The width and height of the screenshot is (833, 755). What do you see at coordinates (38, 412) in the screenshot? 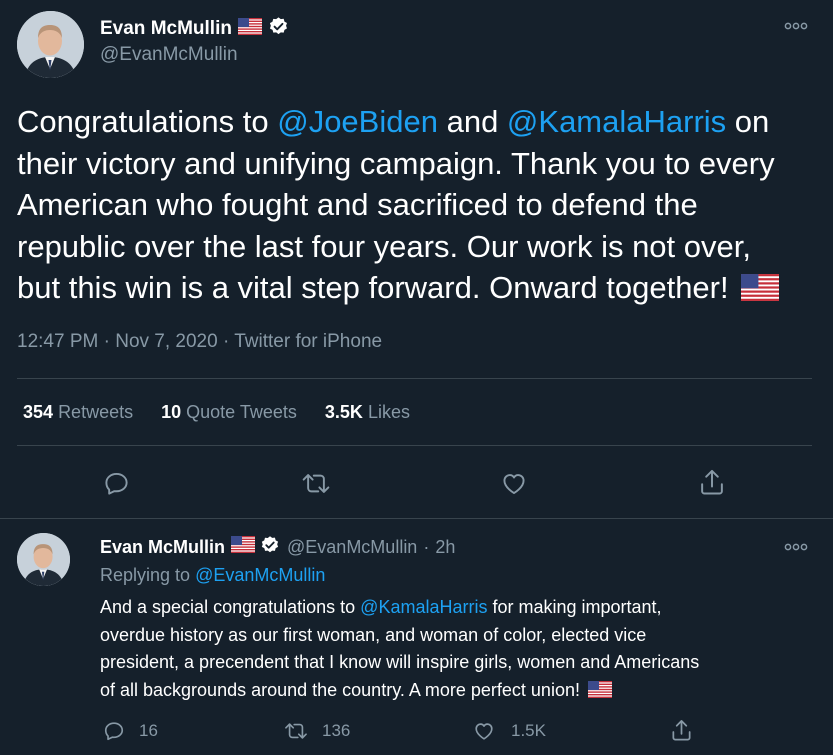
I see `retweets-count: 354` at bounding box center [38, 412].